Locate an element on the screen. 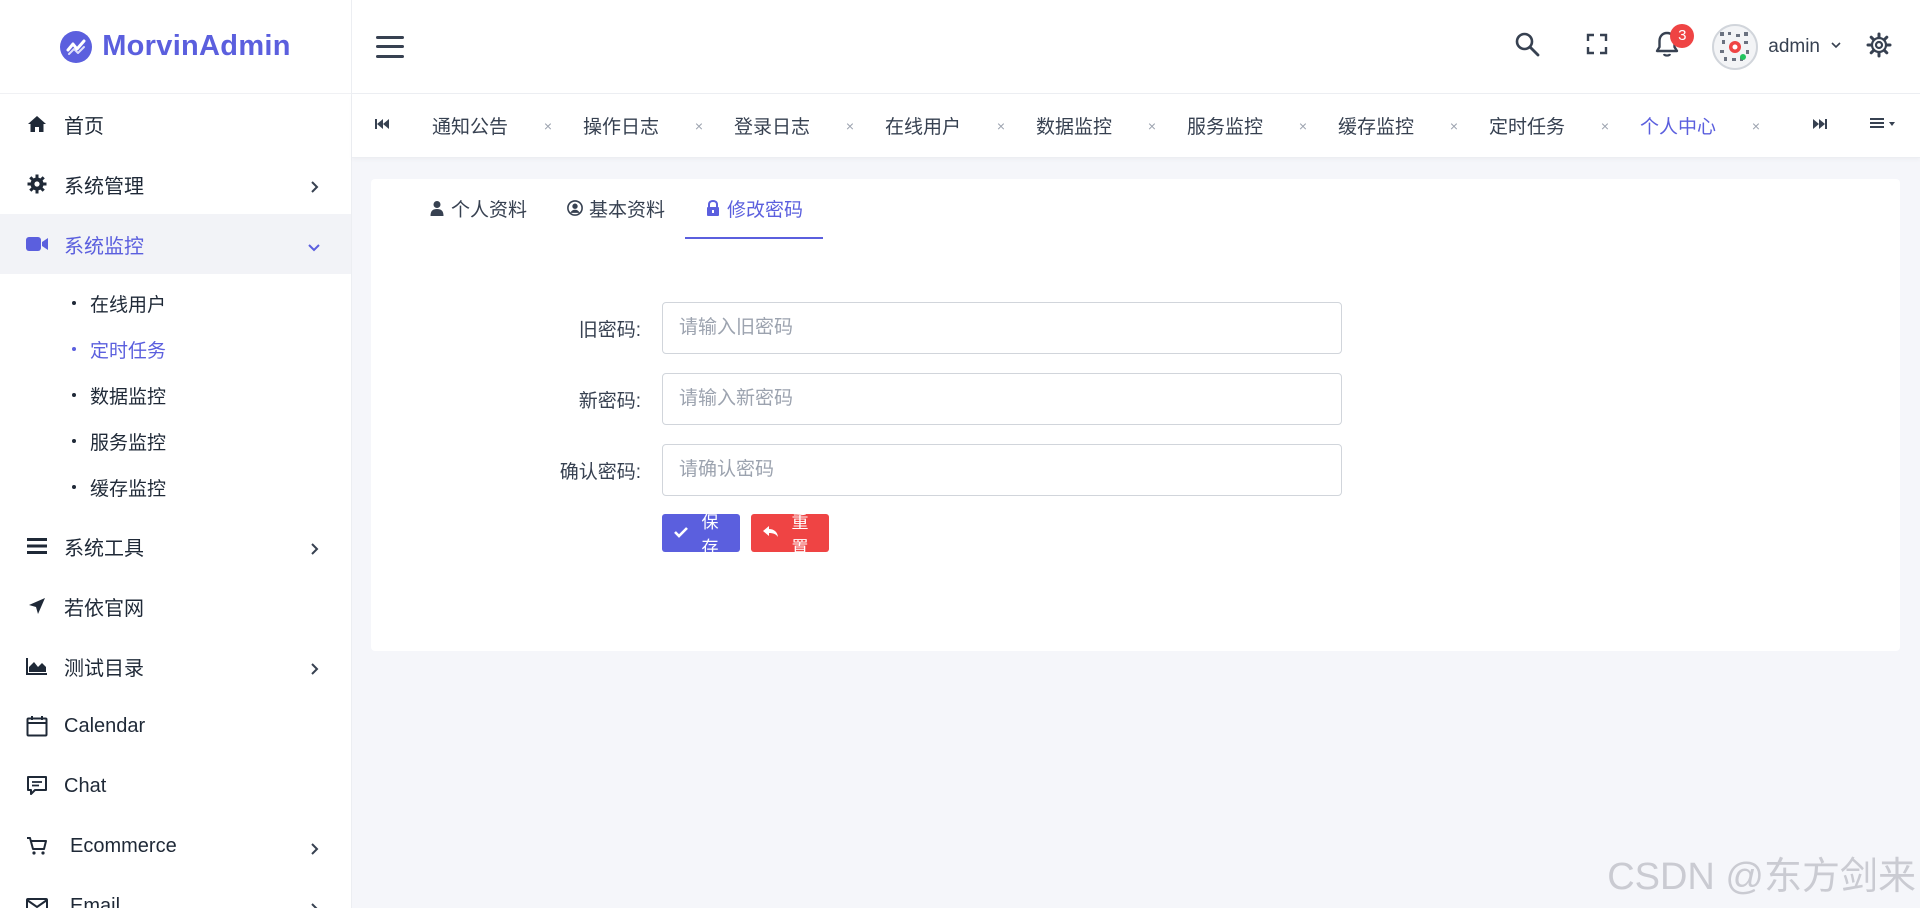 This screenshot has height=908, width=1920. tab-label: 个人中心 is located at coordinates (1678, 127).